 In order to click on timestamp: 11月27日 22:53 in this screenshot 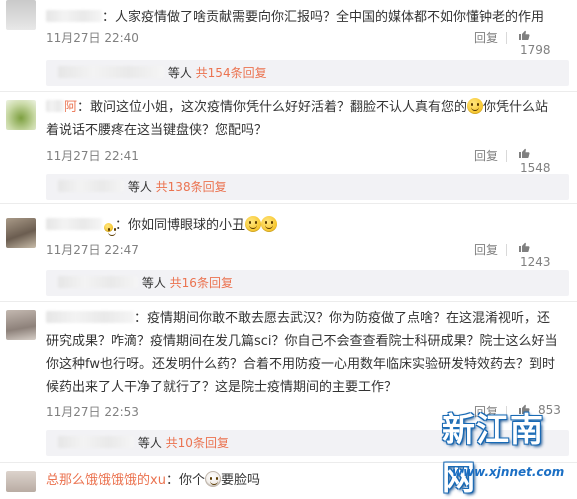, I will do `click(92, 412)`.